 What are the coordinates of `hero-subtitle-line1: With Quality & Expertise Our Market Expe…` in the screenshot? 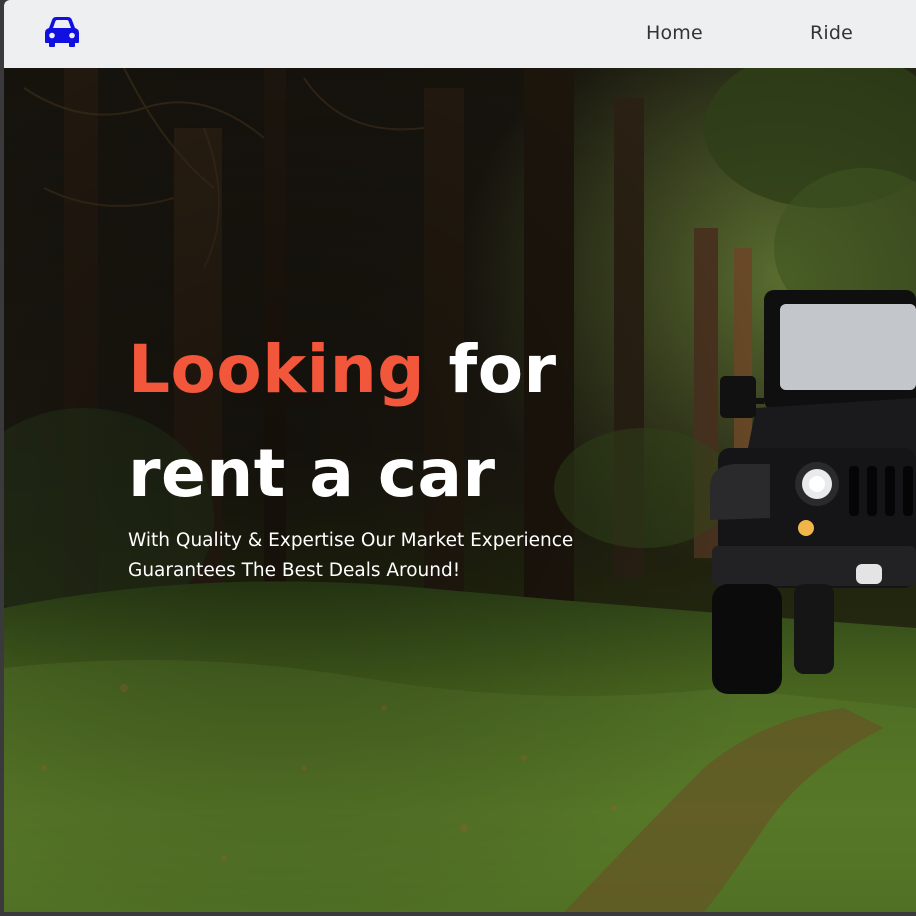 It's located at (351, 540).